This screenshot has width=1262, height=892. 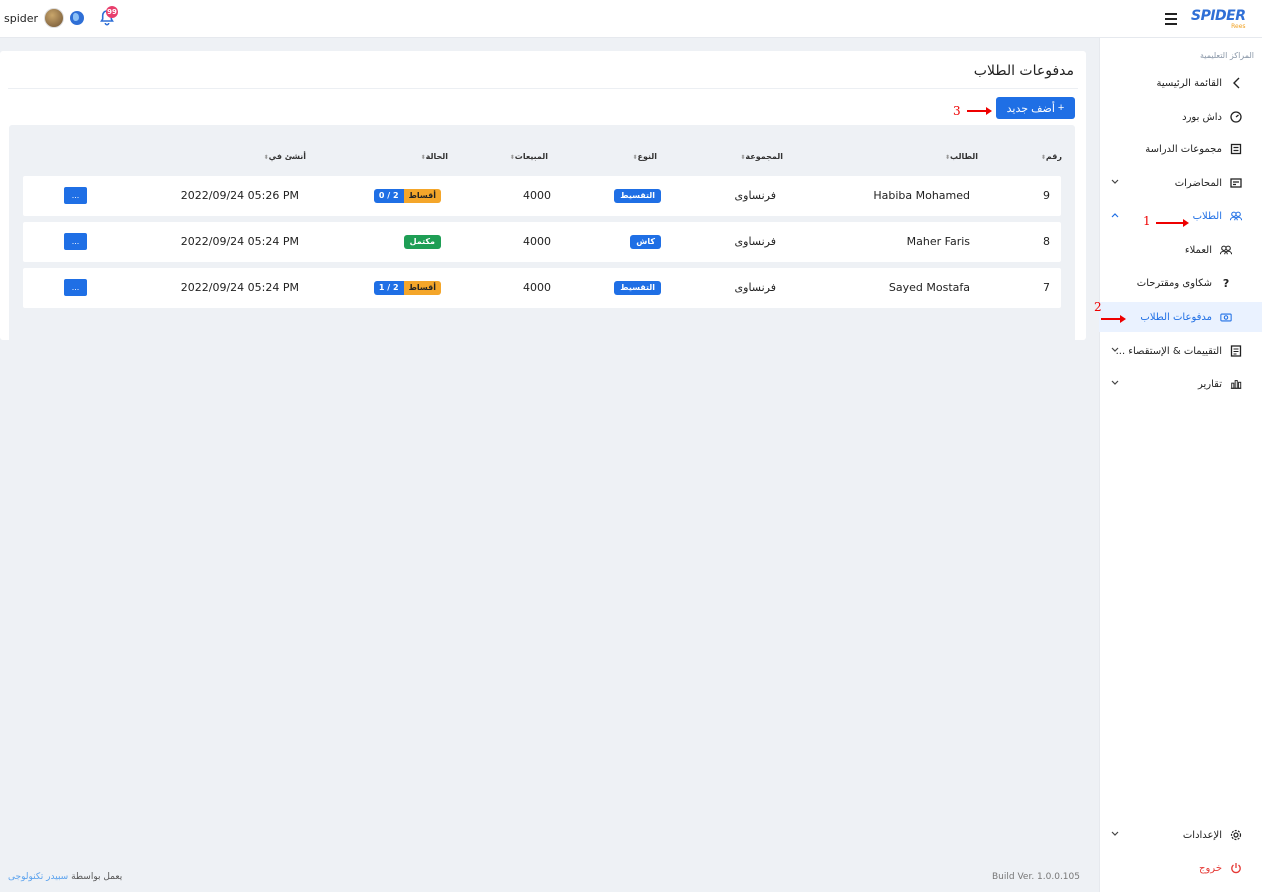 What do you see at coordinates (1236, 351) in the screenshot?
I see `document-icon` at bounding box center [1236, 351].